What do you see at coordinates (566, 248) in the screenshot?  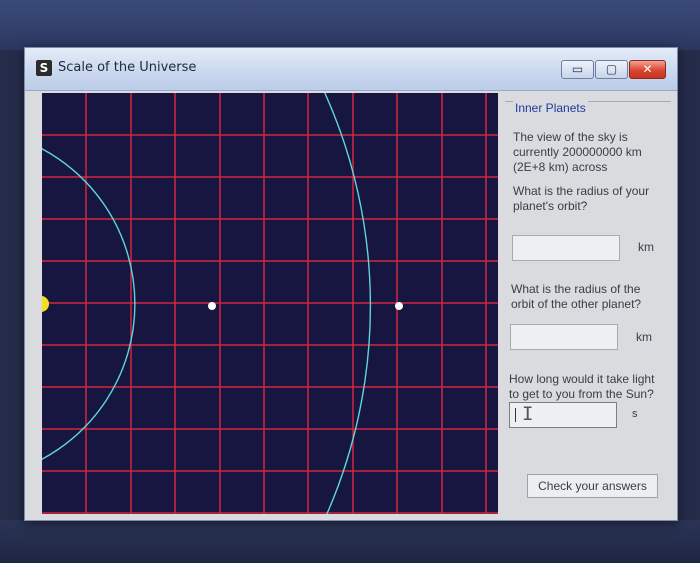 I see `orbit-radius-input` at bounding box center [566, 248].